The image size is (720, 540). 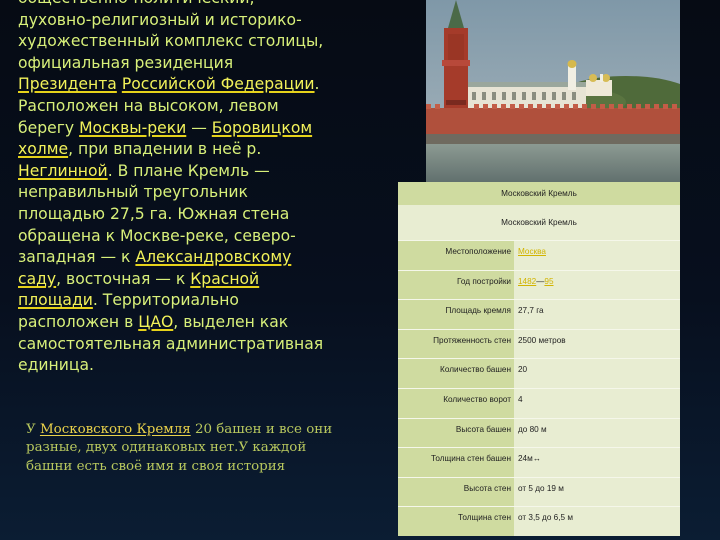 What do you see at coordinates (527, 281) in the screenshot?
I see `link-year-1482: 1482` at bounding box center [527, 281].